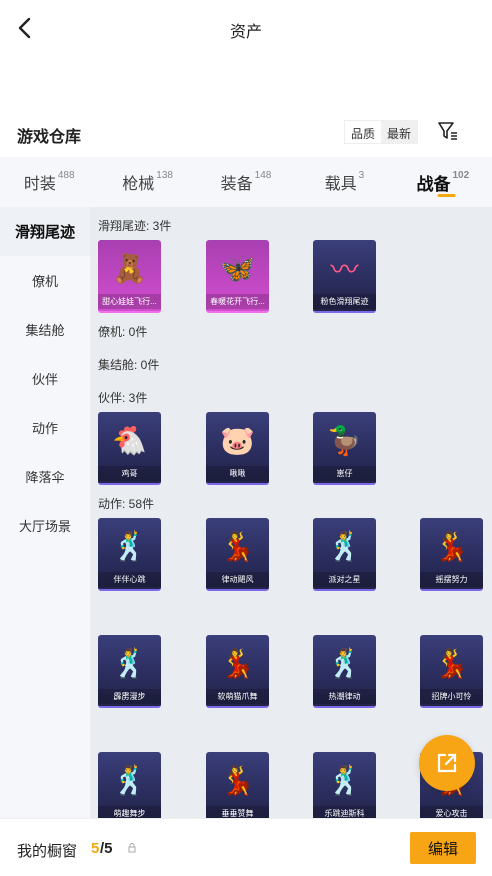 This screenshot has width=492, height=876. Describe the element at coordinates (123, 332) in the screenshot. I see `group-label-wingman: 僚机: 0件` at that location.